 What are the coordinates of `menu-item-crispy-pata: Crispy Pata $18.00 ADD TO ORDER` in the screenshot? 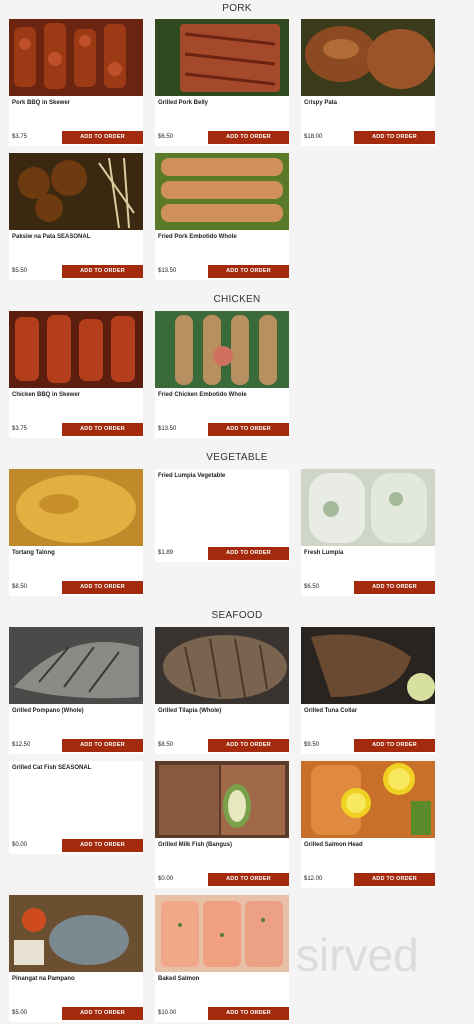 It's located at (368, 82).